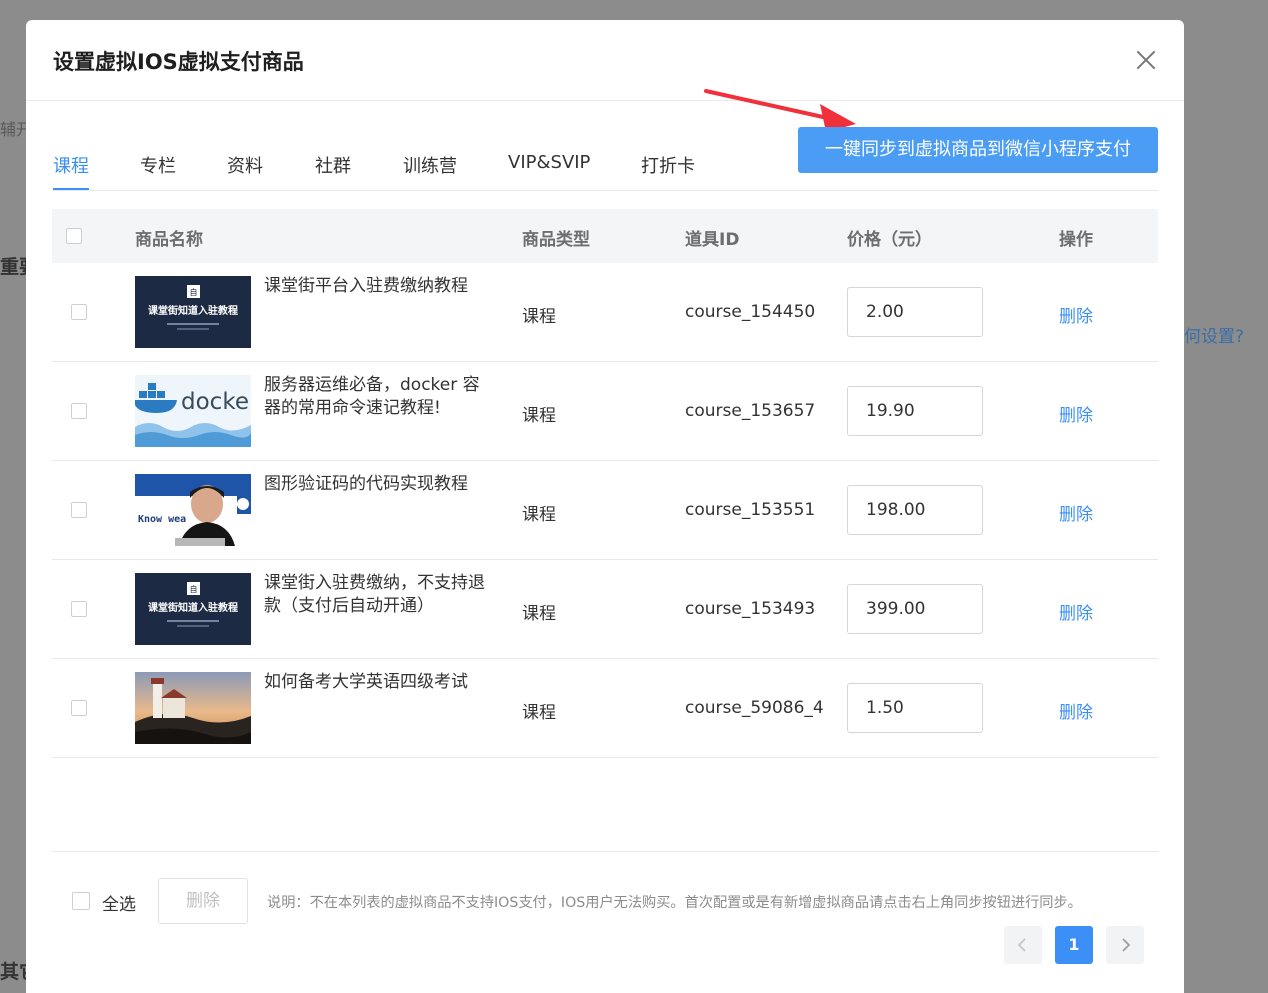  I want to click on prev-page-button, so click(1023, 945).